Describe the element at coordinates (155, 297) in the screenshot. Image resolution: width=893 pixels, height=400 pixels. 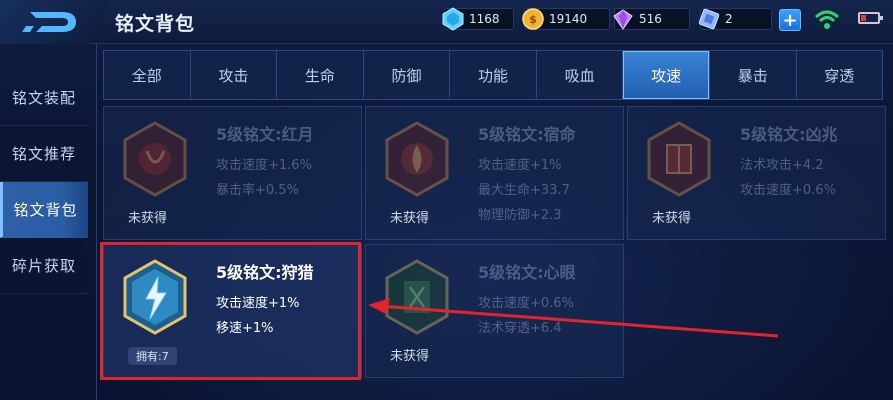
I see `blue-rune-emblem-icon` at that location.